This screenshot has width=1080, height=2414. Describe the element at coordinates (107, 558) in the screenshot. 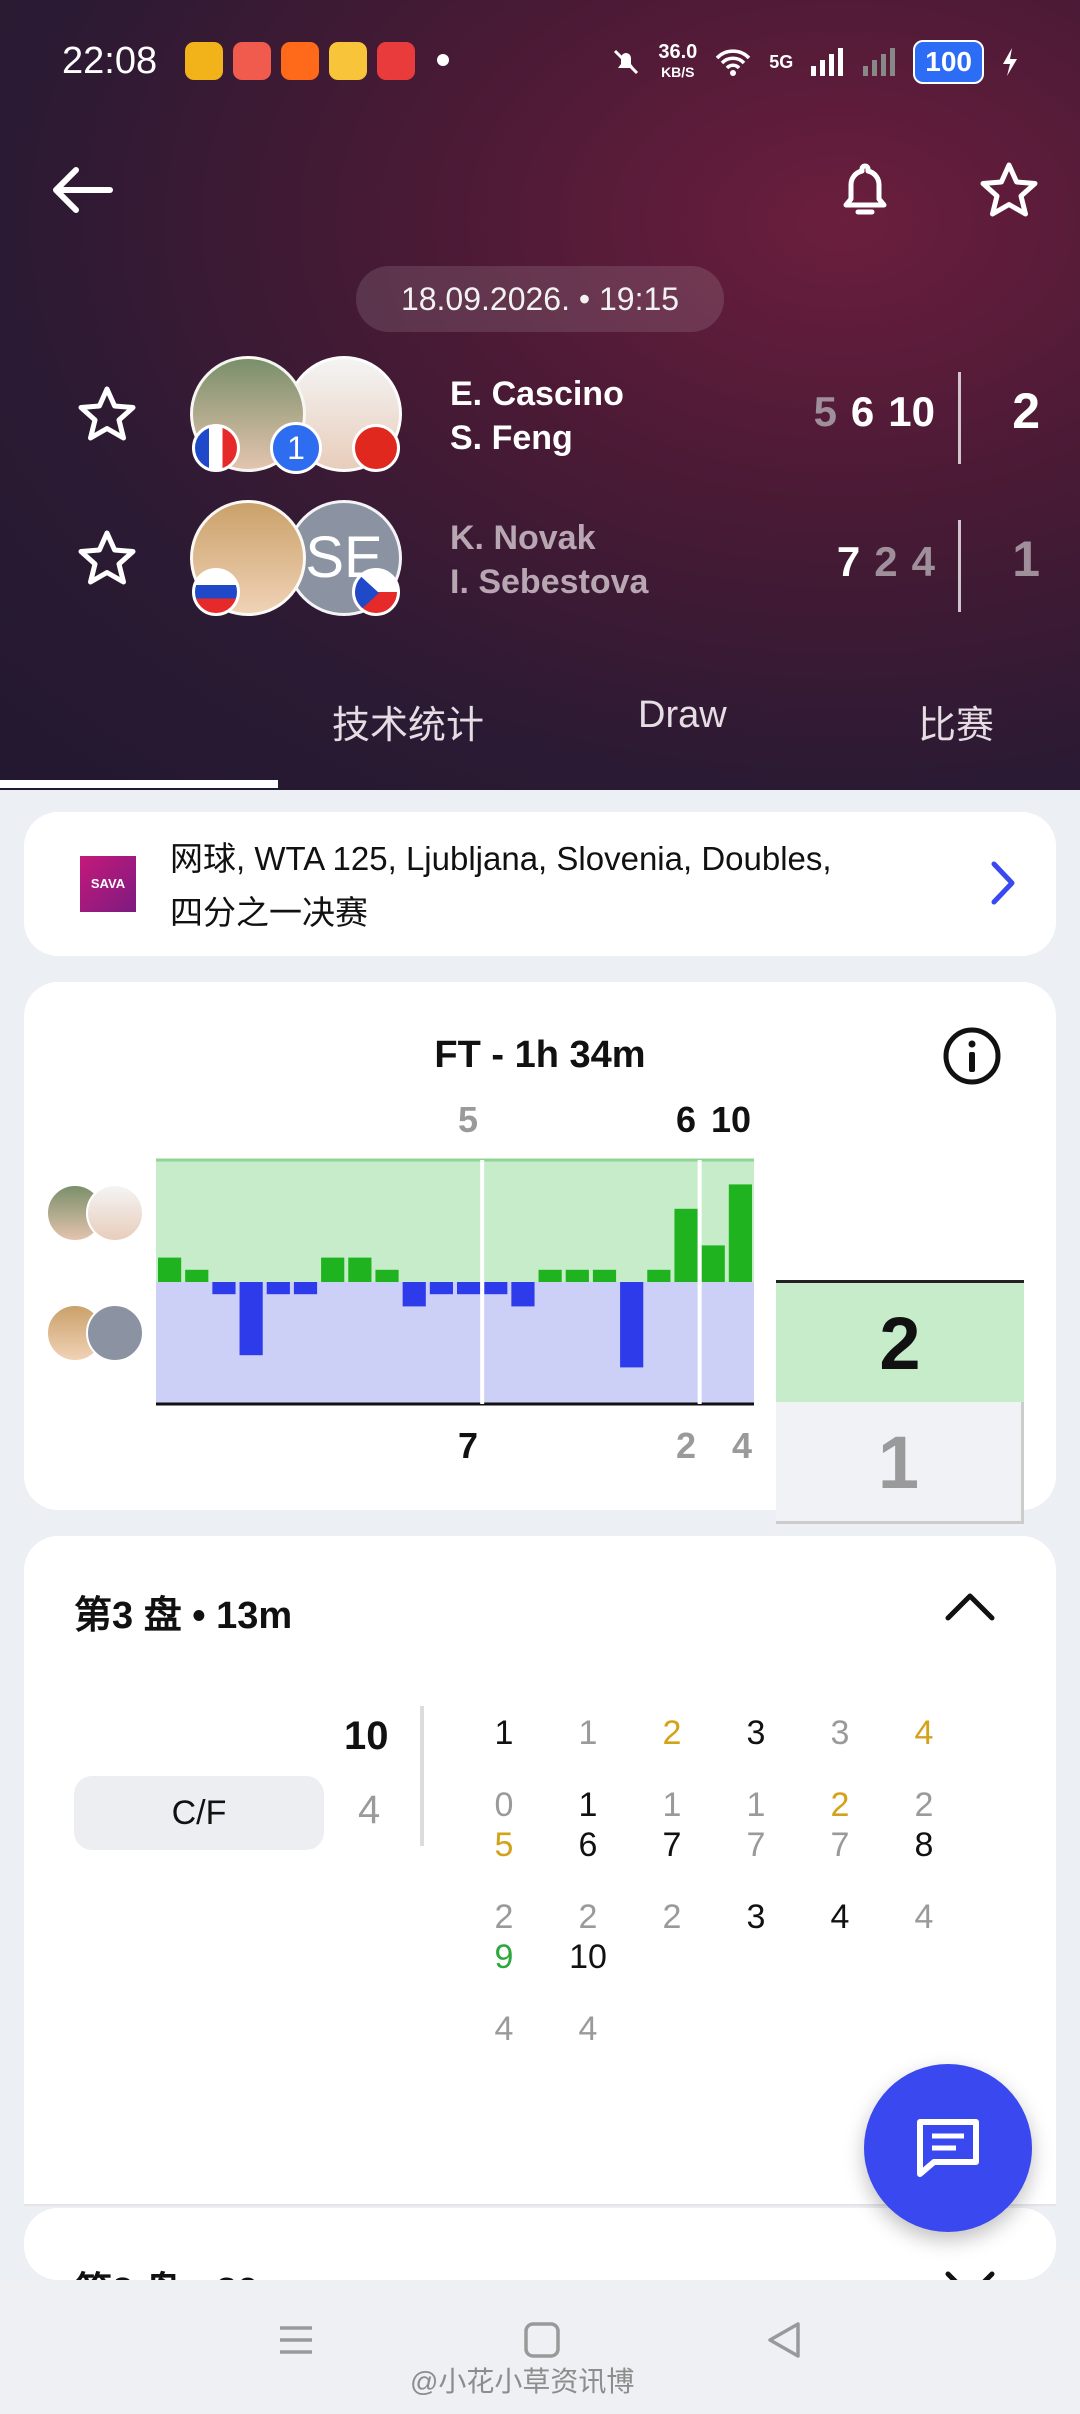

I see `team2-favorite-star-icon` at that location.